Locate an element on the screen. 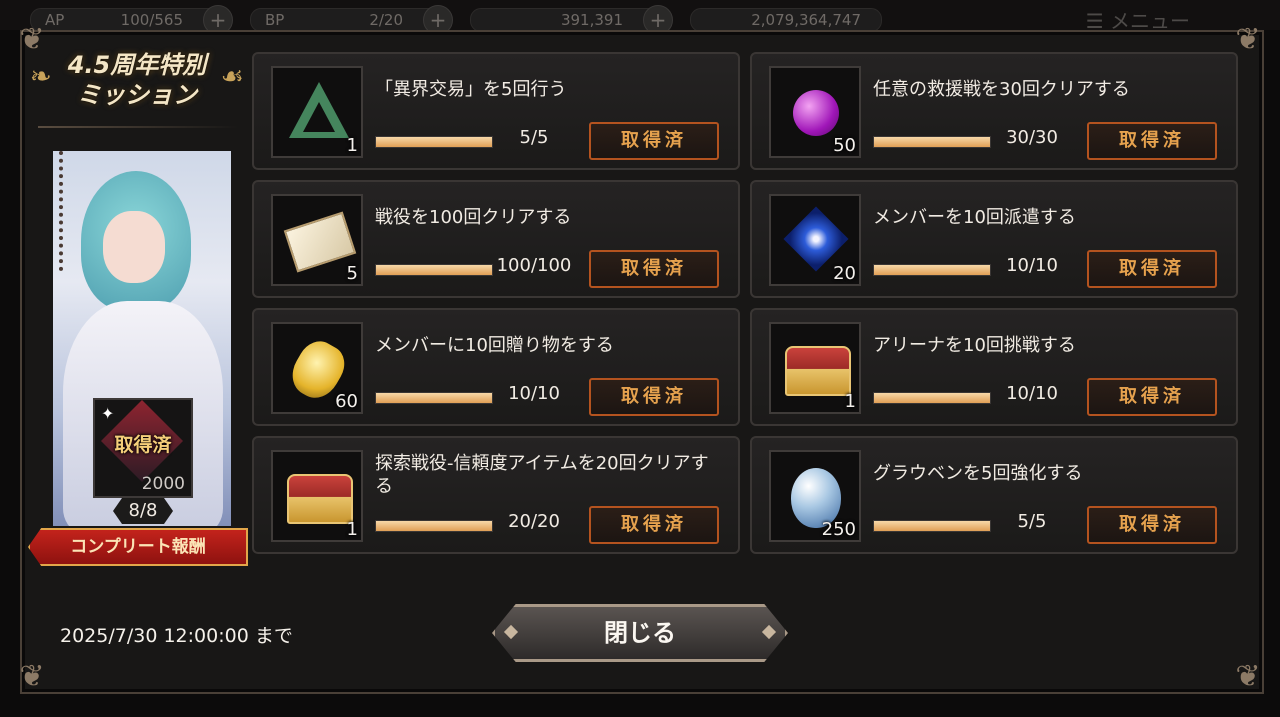 This screenshot has width=1280, height=717. deadline-text: 2025/7/30 12:00:00 まで is located at coordinates (176, 636).